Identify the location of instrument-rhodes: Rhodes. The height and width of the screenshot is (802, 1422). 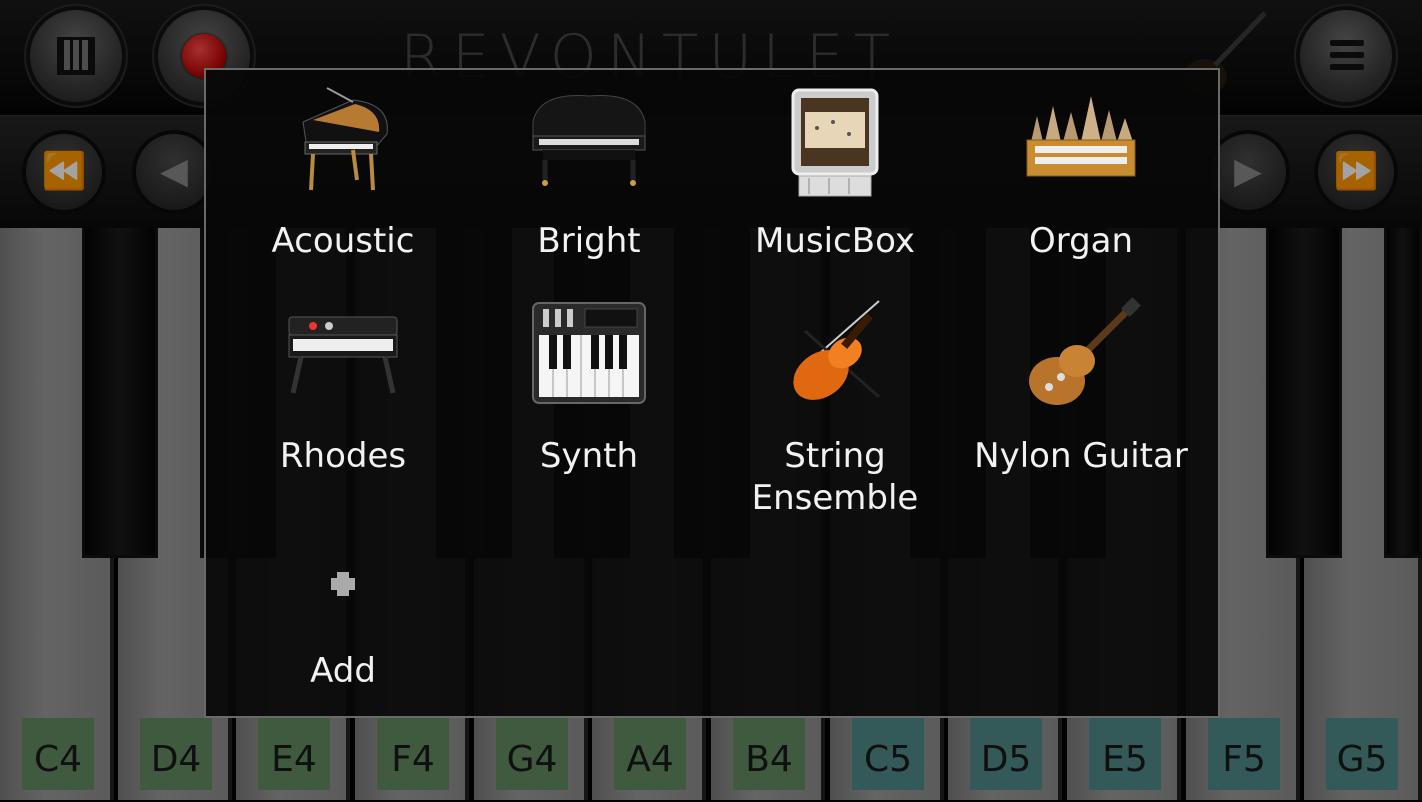
(343, 390).